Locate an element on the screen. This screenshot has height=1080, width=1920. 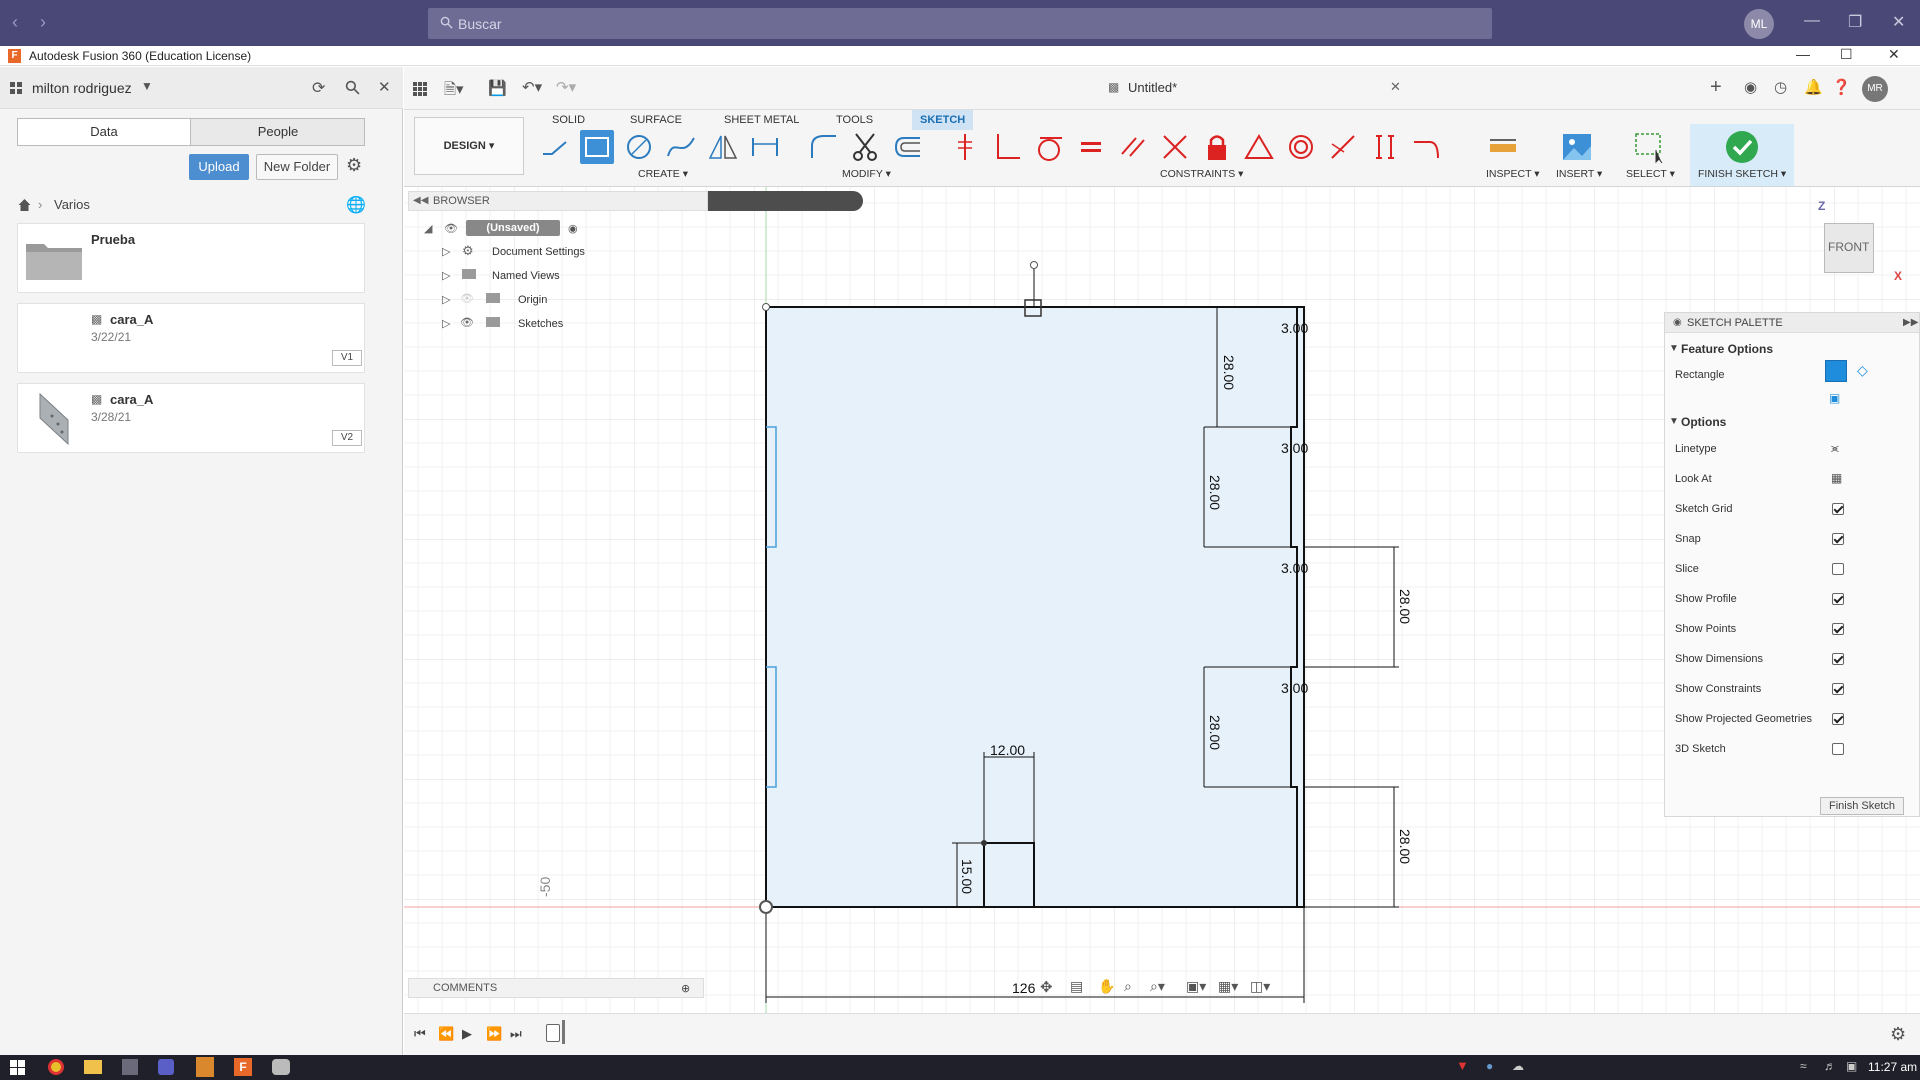
back-arrow-icon: ‹ is located at coordinates (15, 22).